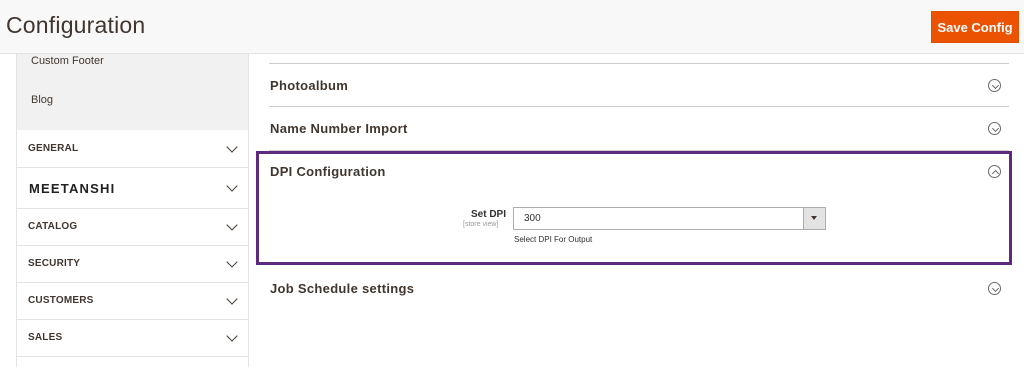 The width and height of the screenshot is (1024, 367). Describe the element at coordinates (975, 27) in the screenshot. I see `save-config-button: Save Config` at that location.